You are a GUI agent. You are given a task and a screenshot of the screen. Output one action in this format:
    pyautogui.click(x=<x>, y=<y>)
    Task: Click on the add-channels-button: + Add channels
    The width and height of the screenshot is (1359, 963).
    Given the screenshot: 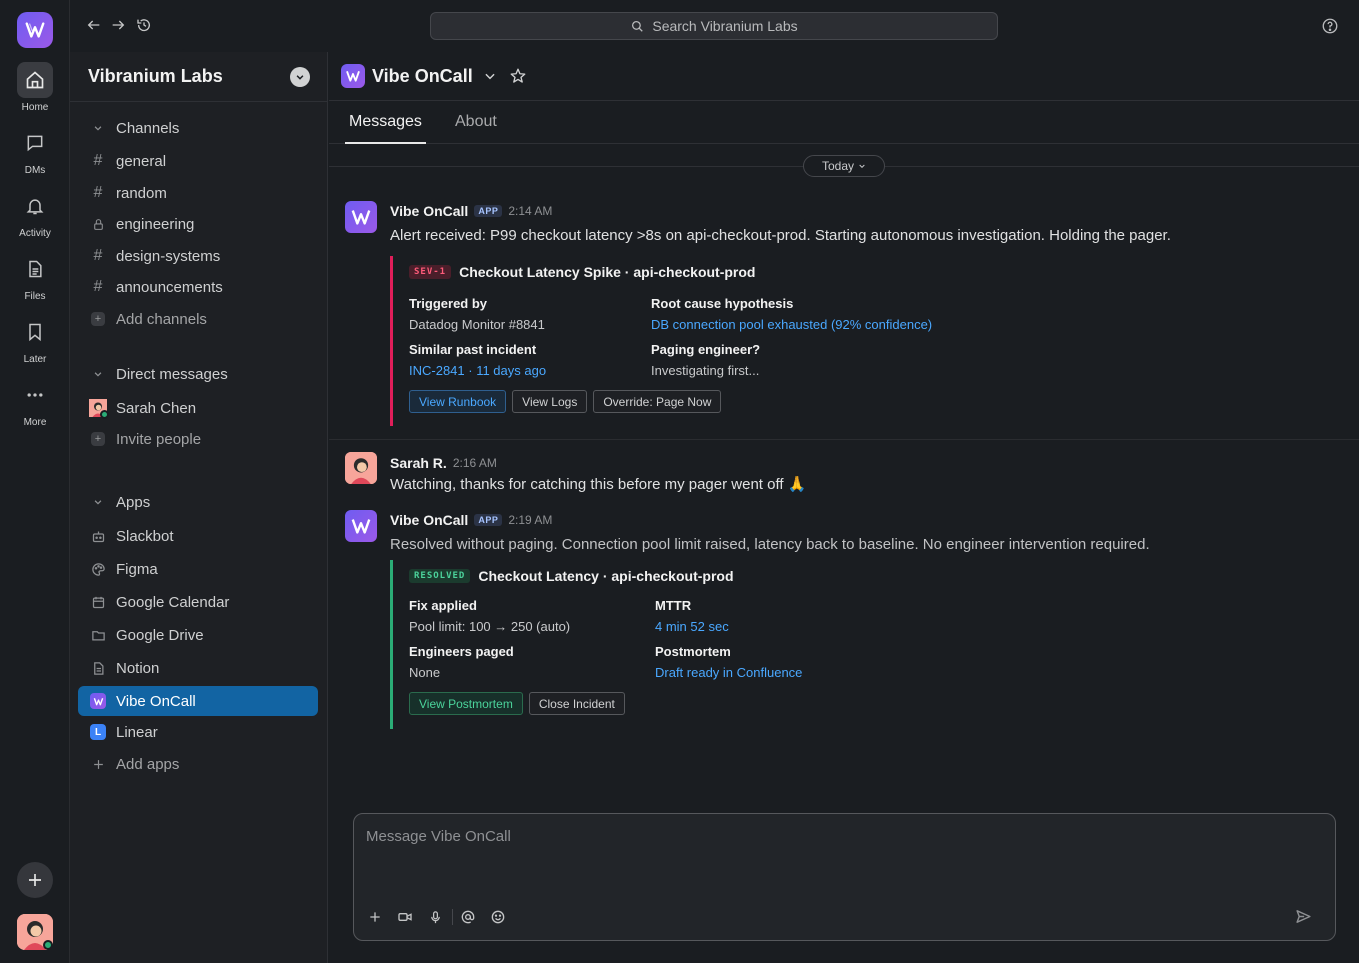 What is the action you would take?
    pyautogui.click(x=198, y=319)
    